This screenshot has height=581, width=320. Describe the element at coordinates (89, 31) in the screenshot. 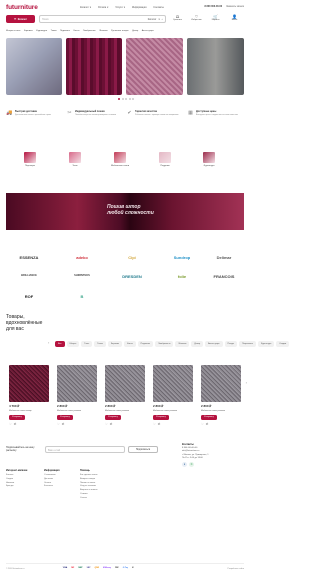

I see `category-menu-item: Ламбрекены` at that location.